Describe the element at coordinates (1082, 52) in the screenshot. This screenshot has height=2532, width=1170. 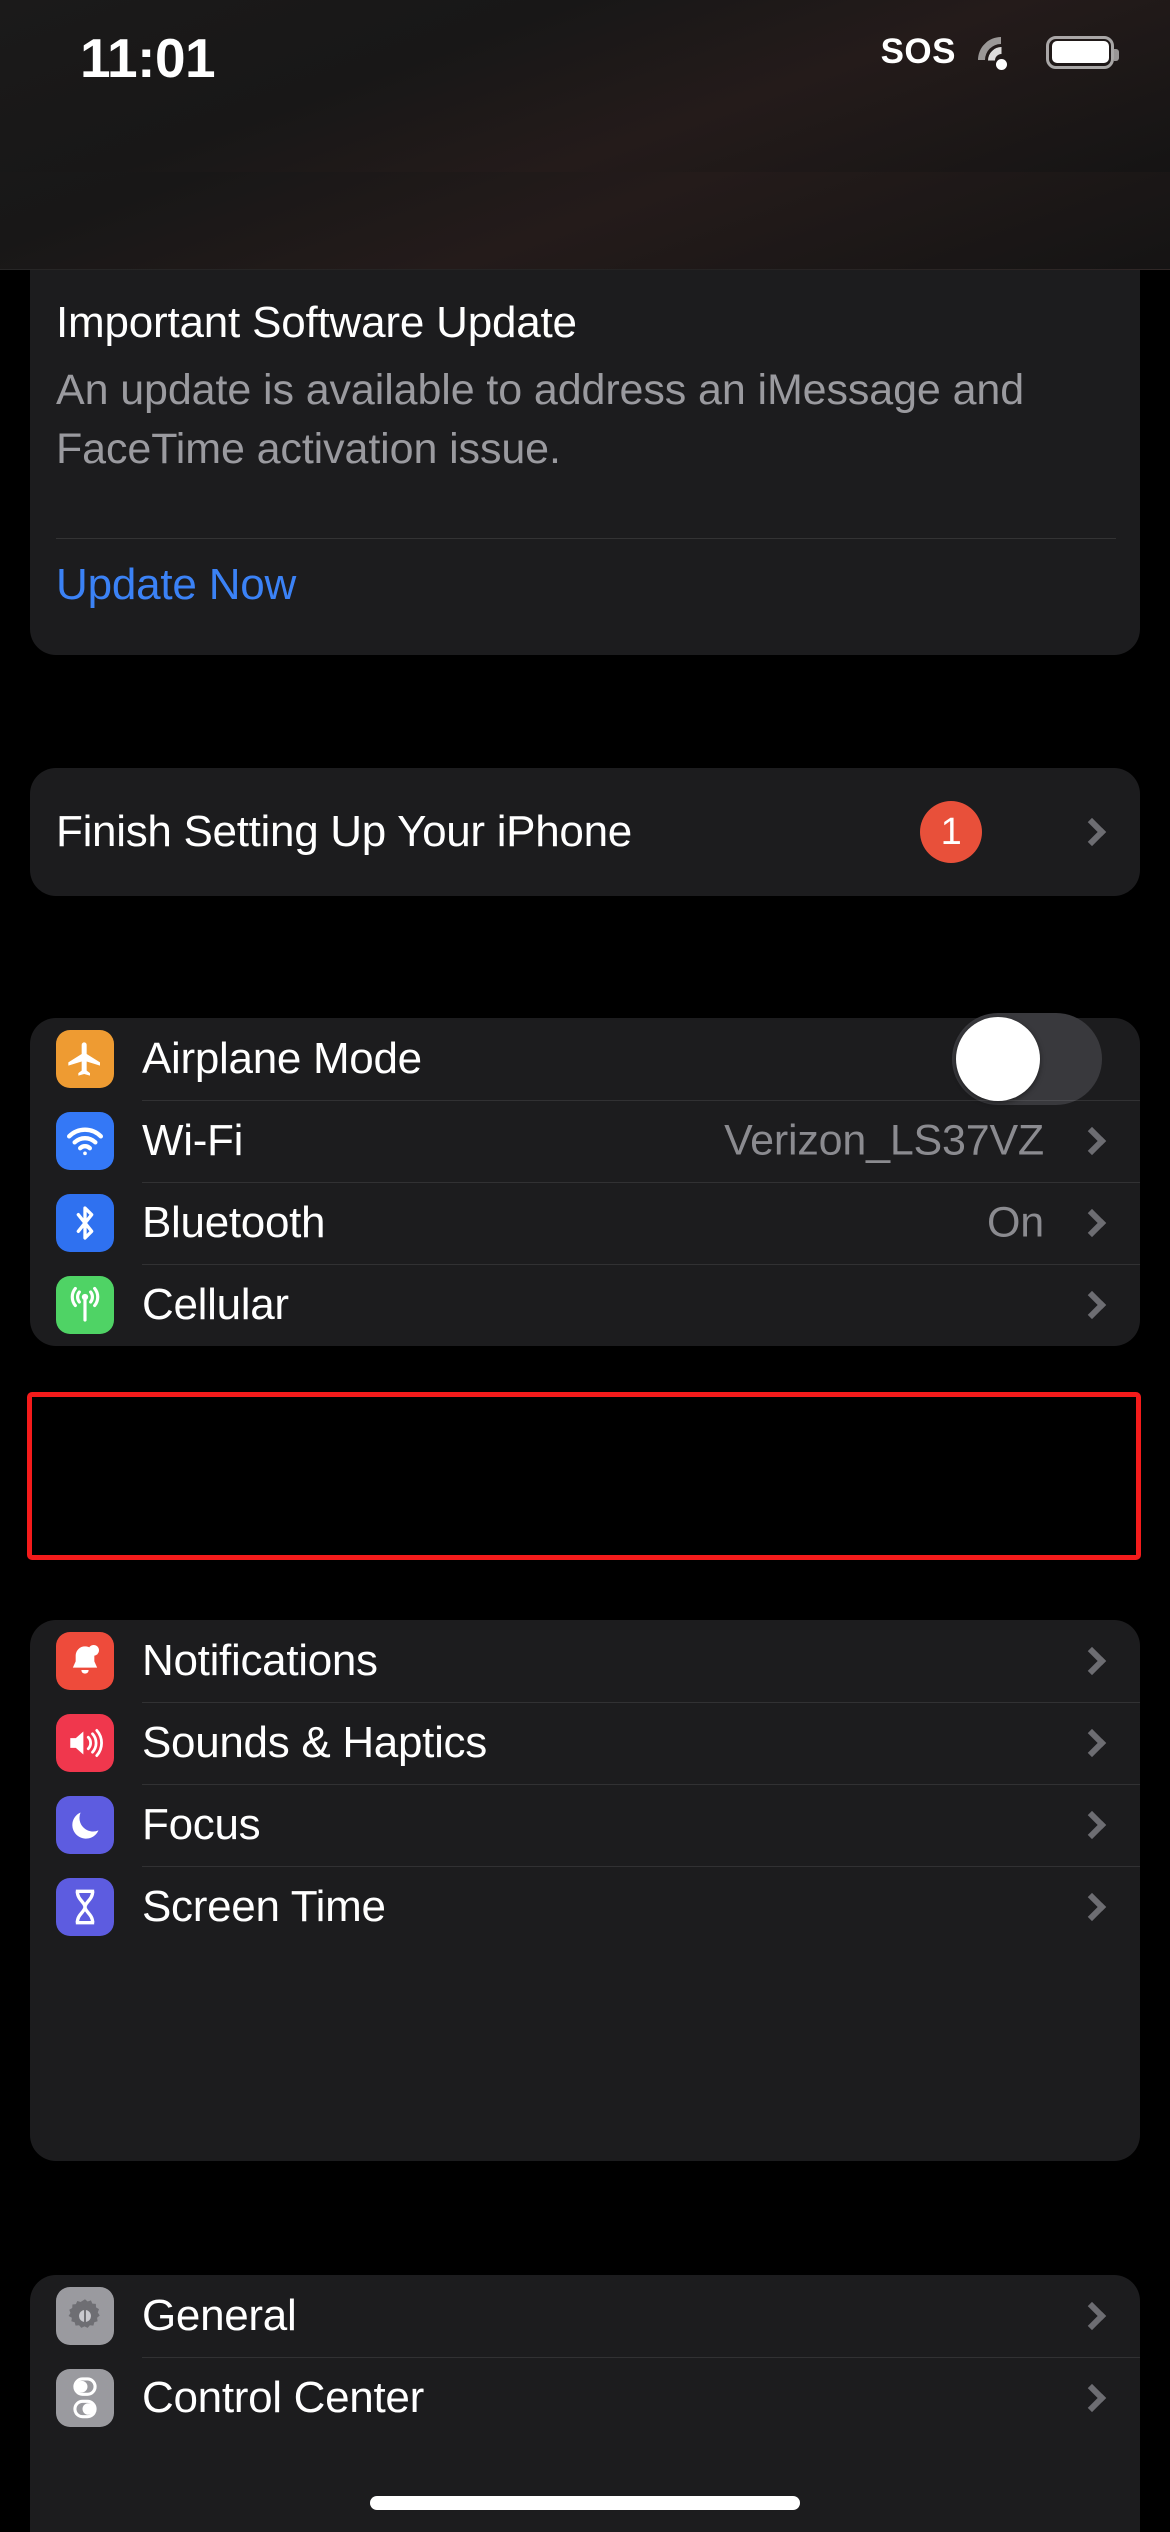
I see `battery-full-icon` at that location.